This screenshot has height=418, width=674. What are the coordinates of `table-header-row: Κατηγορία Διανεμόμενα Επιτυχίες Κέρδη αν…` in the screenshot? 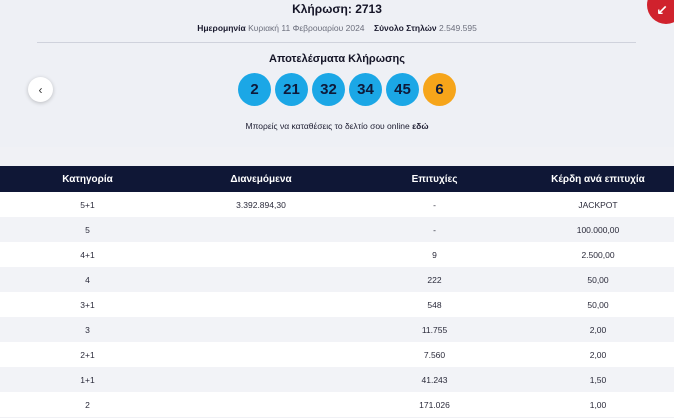 It's located at (337, 179).